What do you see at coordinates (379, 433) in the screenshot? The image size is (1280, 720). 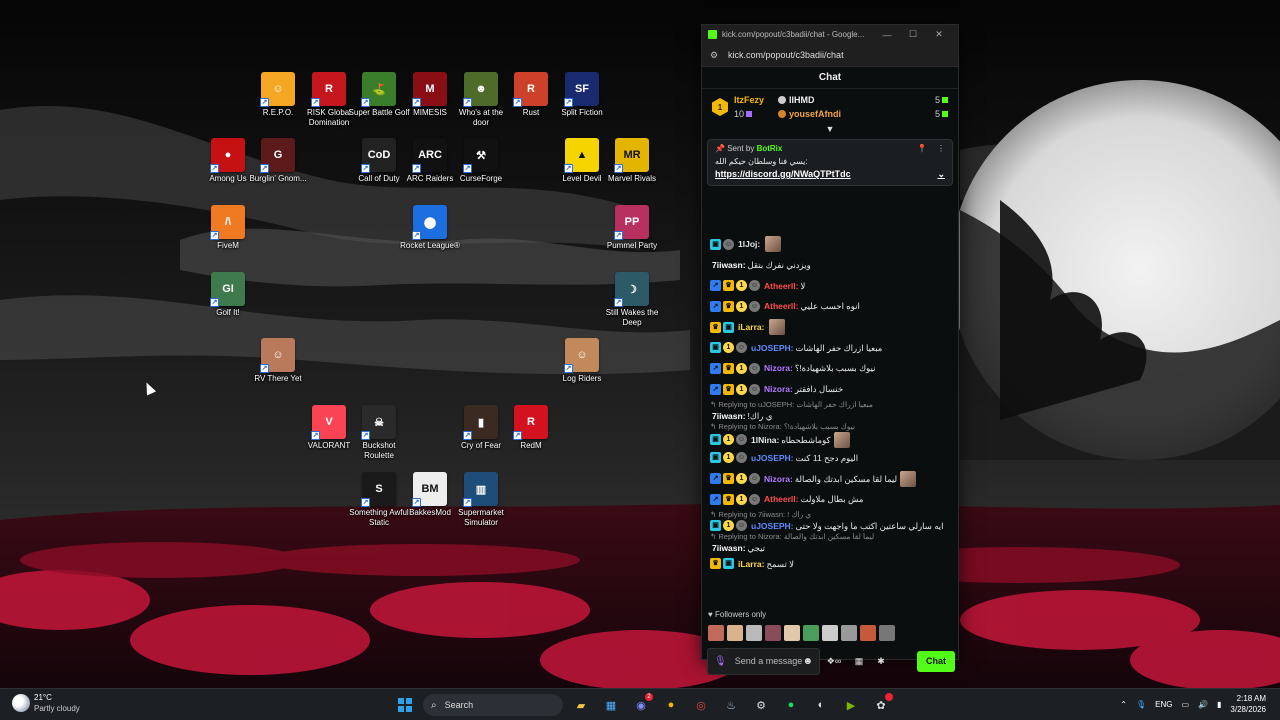 I see `desktop-shortcut: ☠ ↗ Buckshot Roulette` at bounding box center [379, 433].